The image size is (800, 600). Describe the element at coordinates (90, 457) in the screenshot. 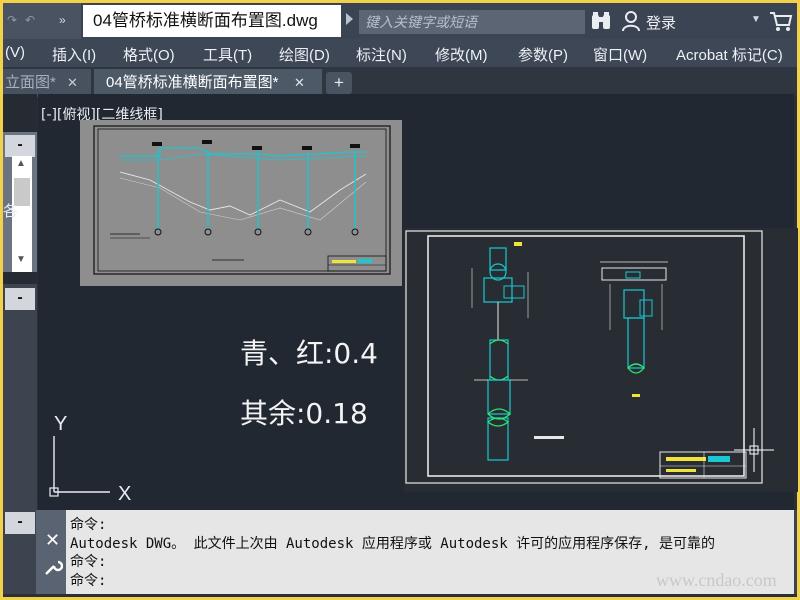

I see `ucs-icon: Y X` at that location.